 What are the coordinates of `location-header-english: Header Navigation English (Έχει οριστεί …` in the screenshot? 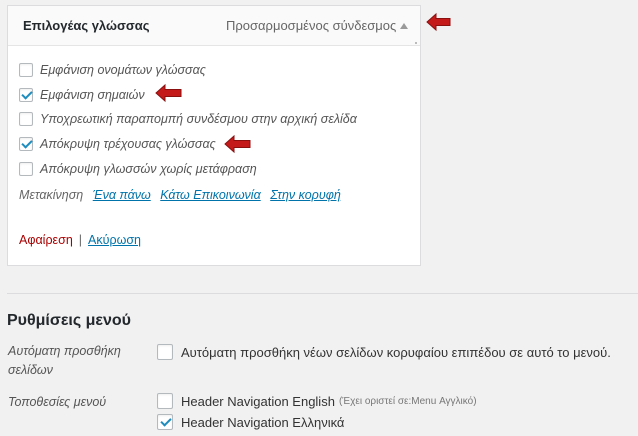 It's located at (317, 401).